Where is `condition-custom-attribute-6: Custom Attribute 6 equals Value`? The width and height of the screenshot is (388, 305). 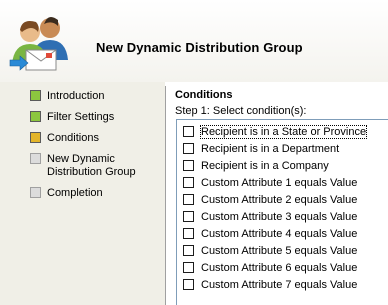 condition-custom-attribute-6: Custom Attribute 6 equals Value is located at coordinates (270, 267).